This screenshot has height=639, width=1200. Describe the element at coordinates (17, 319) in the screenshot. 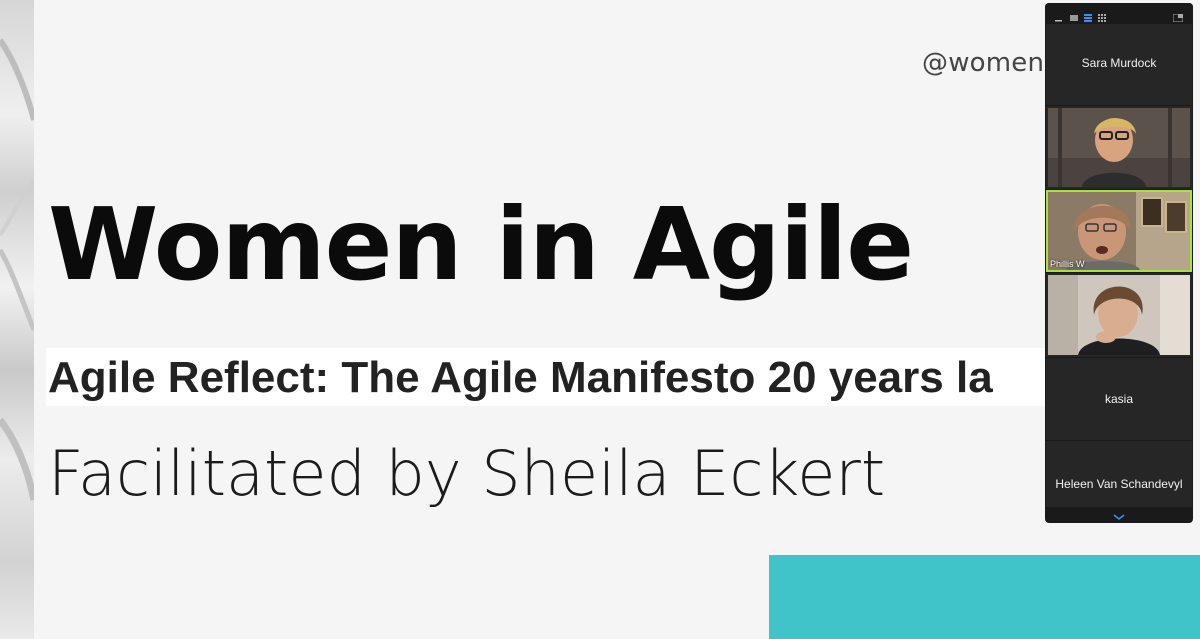

I see `decorative-leaf-image` at that location.